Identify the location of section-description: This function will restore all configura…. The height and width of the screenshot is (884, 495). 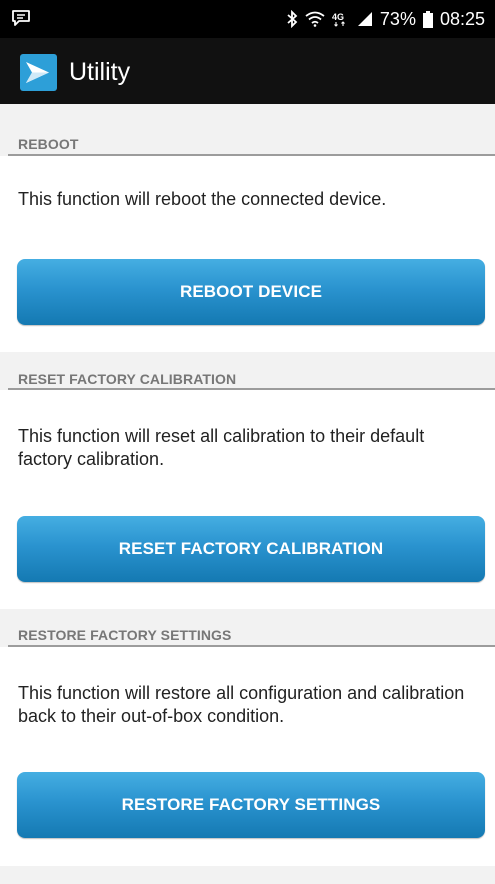
(241, 704).